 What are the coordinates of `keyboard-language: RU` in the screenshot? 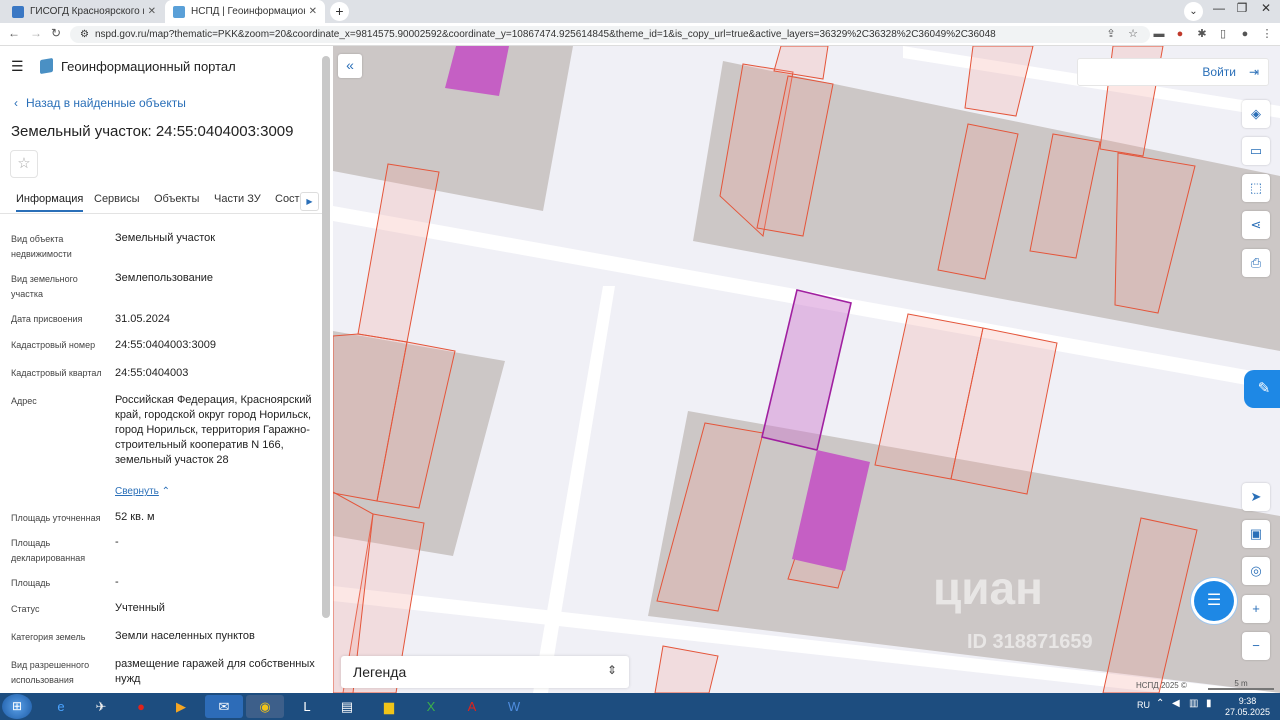 It's located at (1143, 705).